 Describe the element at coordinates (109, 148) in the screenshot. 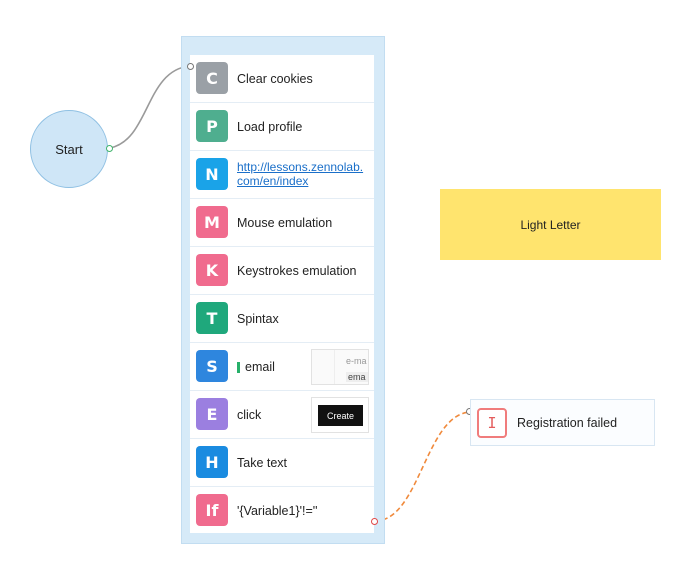

I see `start-output-port` at that location.